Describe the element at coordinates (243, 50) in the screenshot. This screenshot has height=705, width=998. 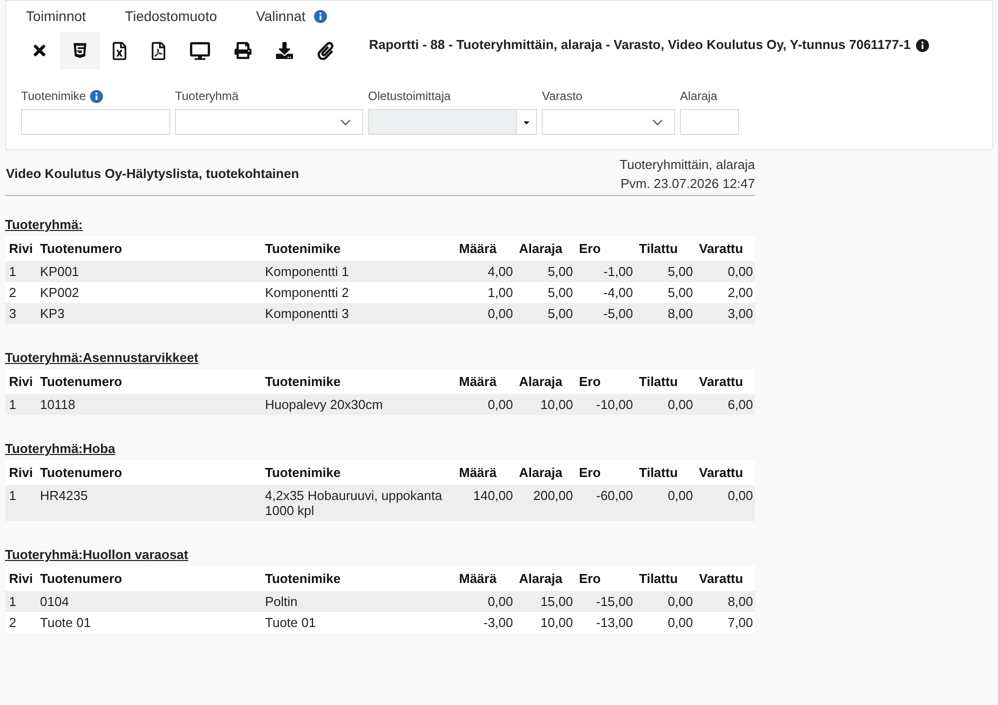
I see `printer-icon` at that location.